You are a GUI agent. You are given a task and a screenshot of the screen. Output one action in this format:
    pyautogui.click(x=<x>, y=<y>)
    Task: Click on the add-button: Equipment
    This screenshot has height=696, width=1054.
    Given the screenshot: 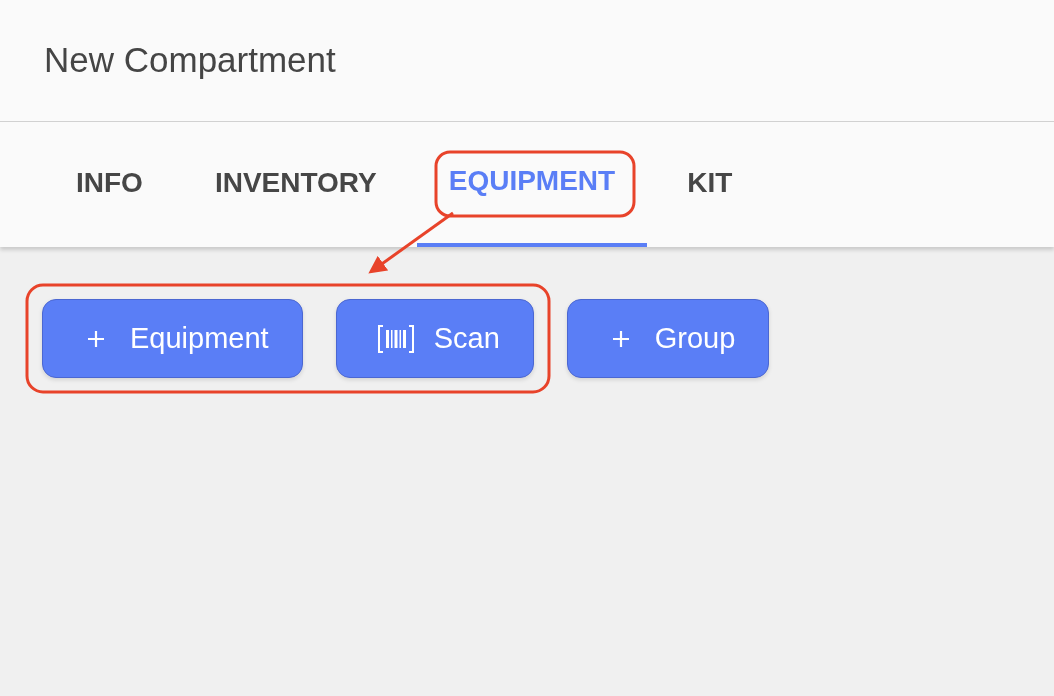 What is the action you would take?
    pyautogui.click(x=172, y=338)
    